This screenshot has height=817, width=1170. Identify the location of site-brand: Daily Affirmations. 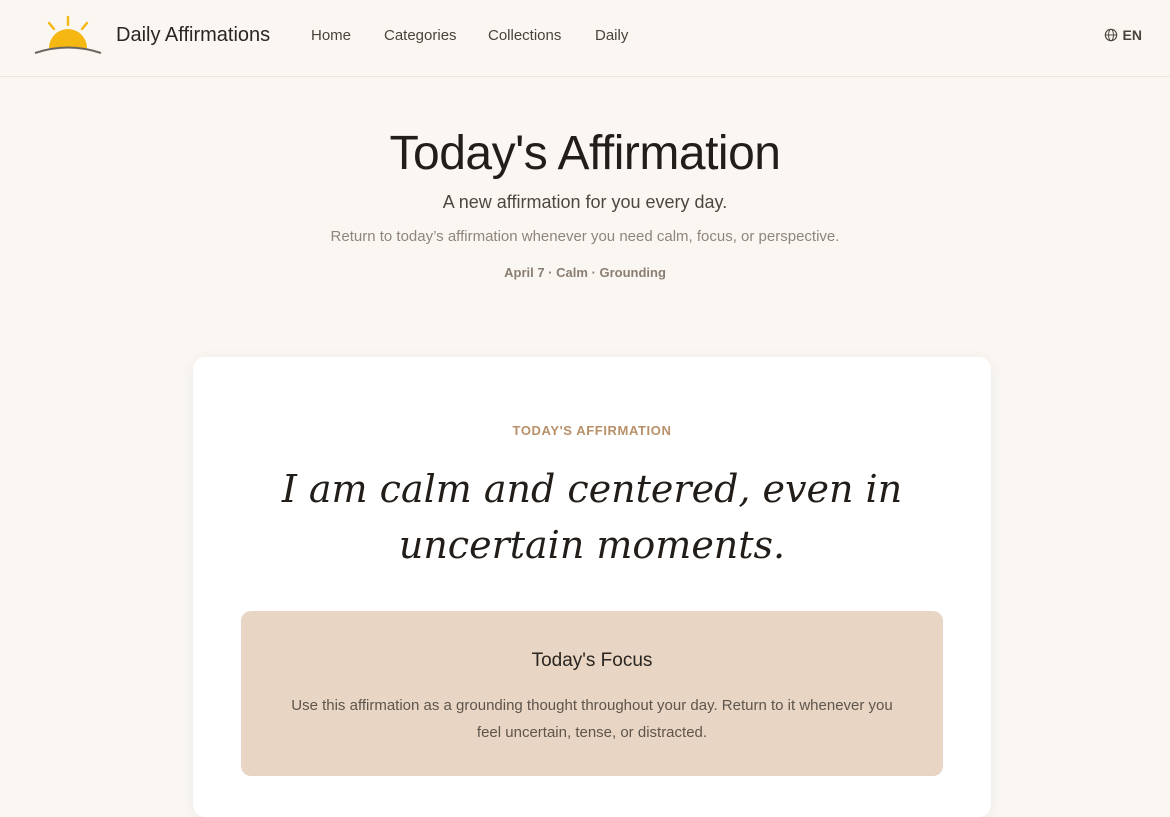
(193, 35).